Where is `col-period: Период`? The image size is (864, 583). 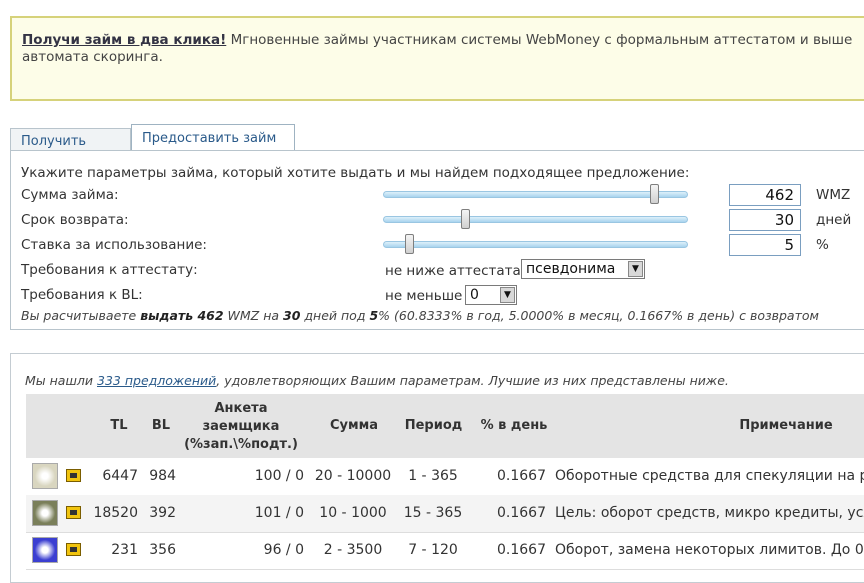 col-period: Период is located at coordinates (433, 425).